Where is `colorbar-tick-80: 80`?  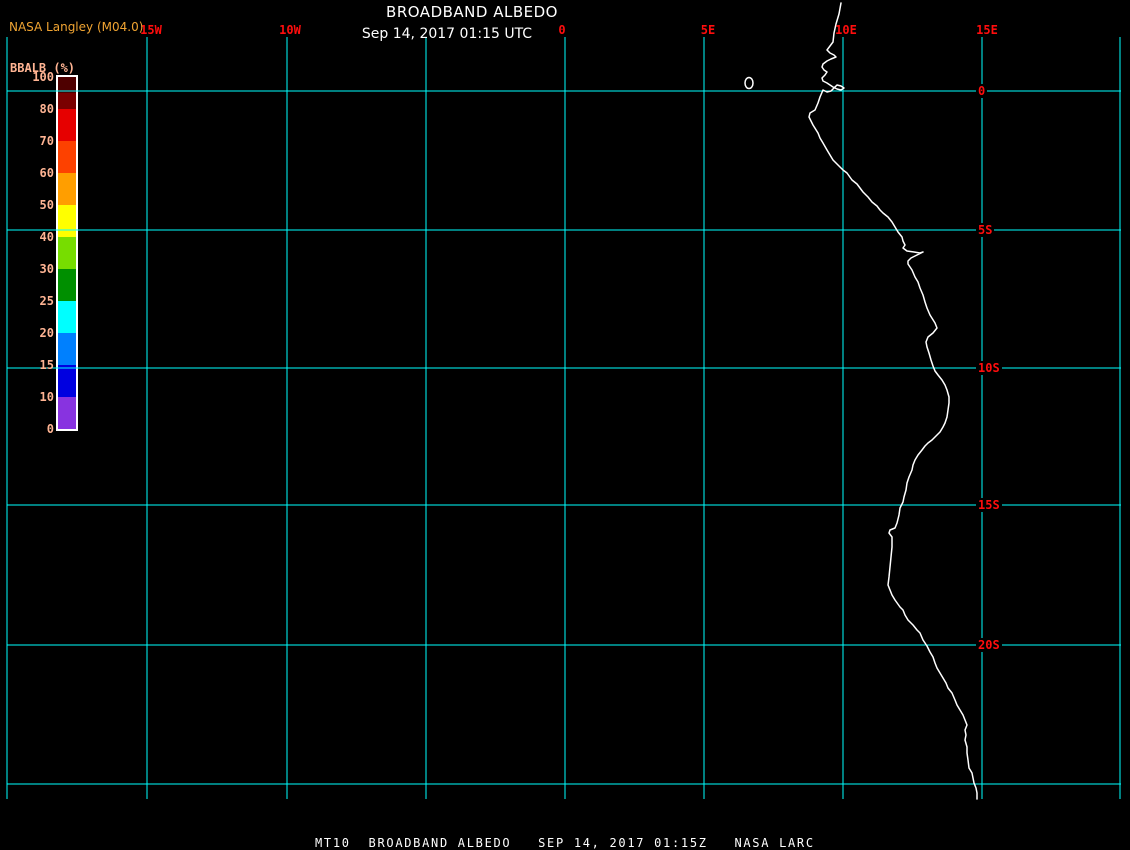
colorbar-tick-80: 80 is located at coordinates (46, 109).